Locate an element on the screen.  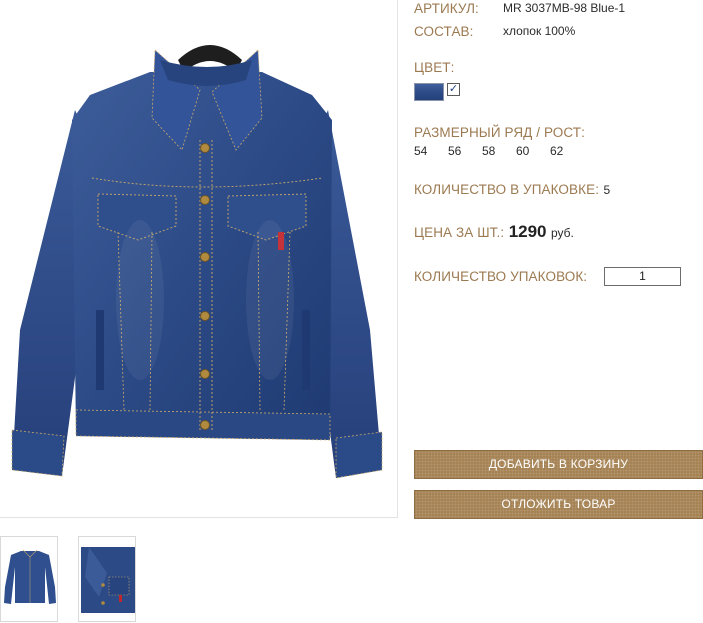
add-to-cart-button: ДОБАВИТЬ В КОРЗИНУ is located at coordinates (558, 464).